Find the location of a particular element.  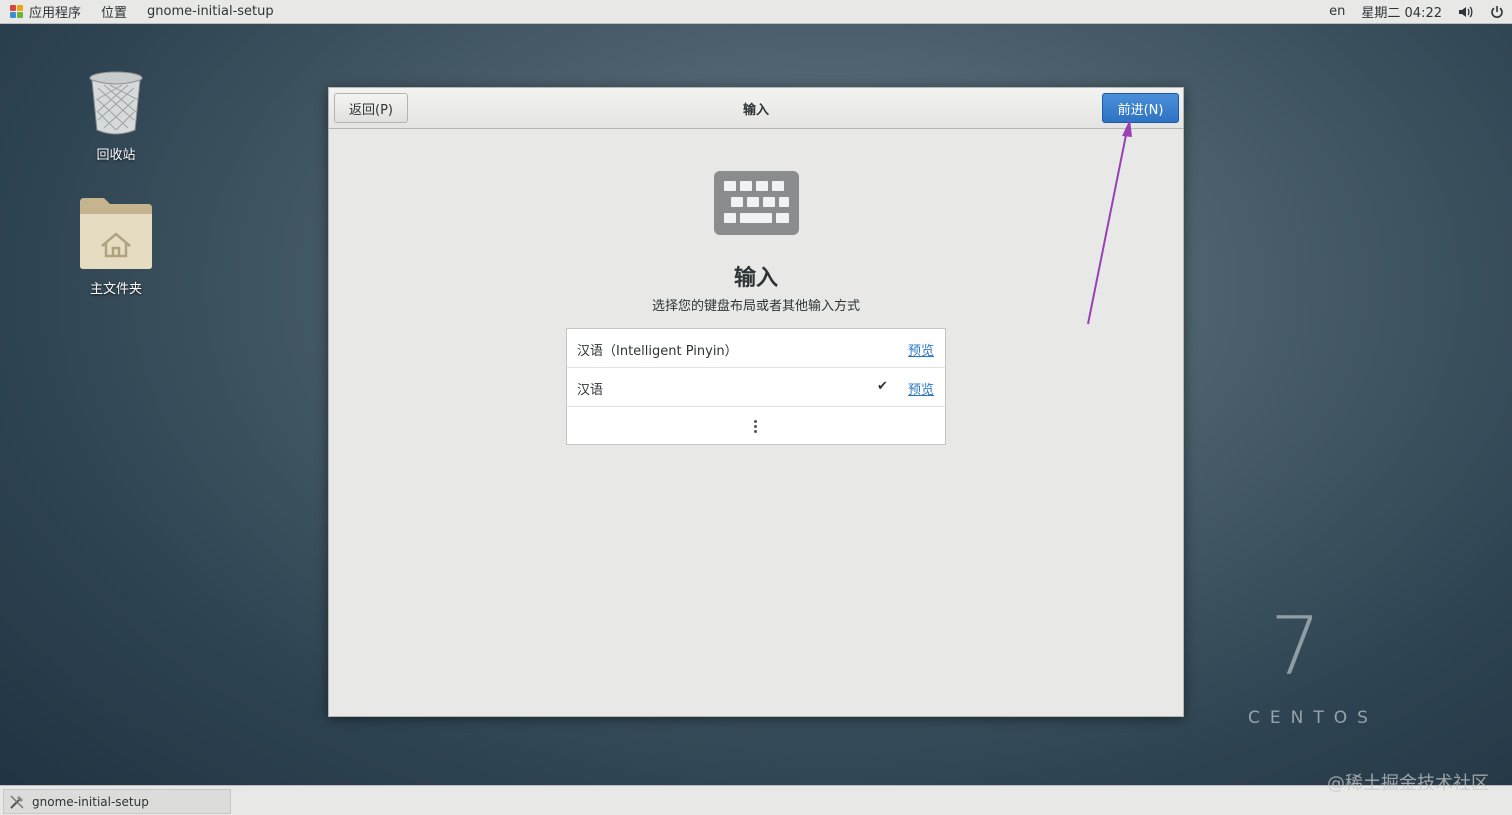

trash-icon is located at coordinates (116, 103).